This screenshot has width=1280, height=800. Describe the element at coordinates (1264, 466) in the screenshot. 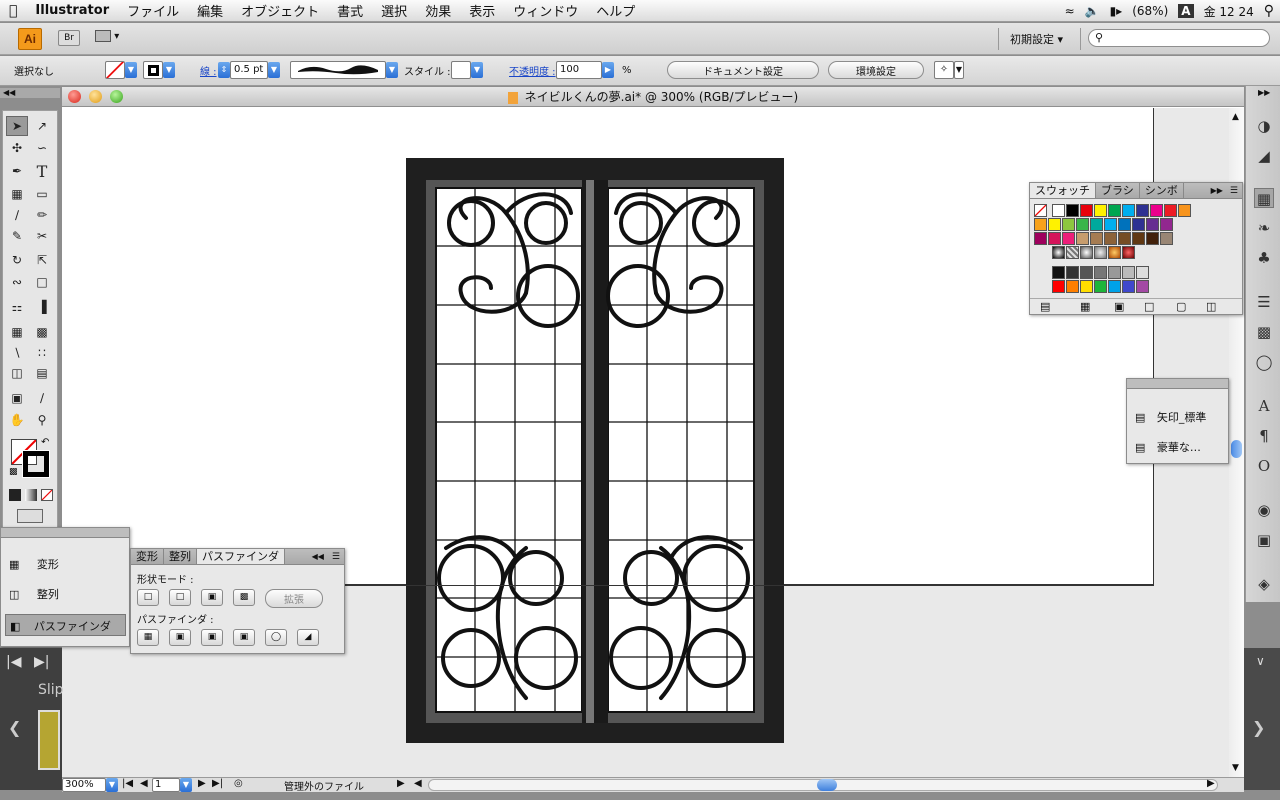

I see `opentype-dock-icon: O` at that location.